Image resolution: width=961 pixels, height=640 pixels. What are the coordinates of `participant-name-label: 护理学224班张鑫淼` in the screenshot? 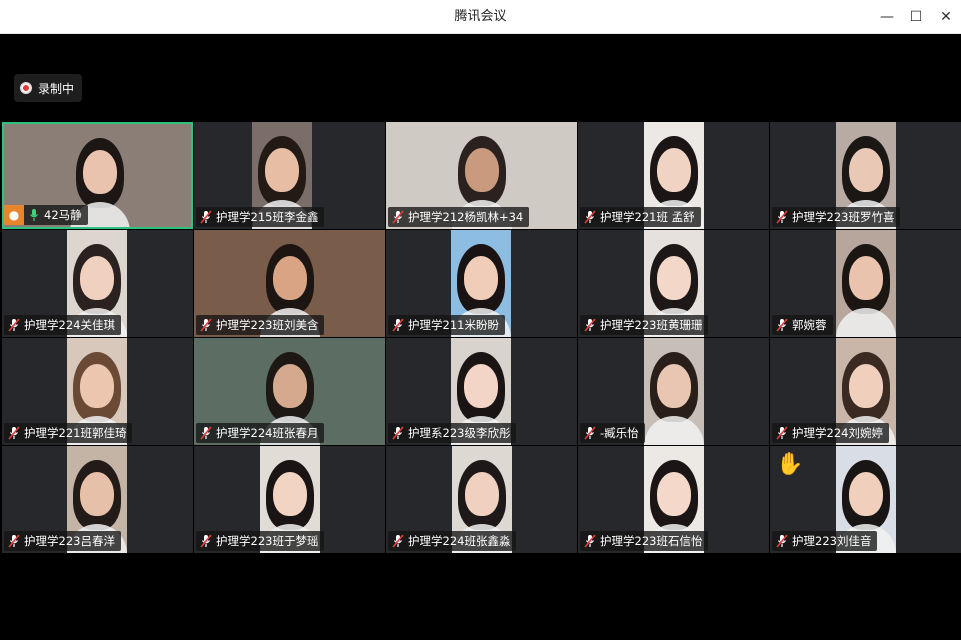 It's located at (452, 541).